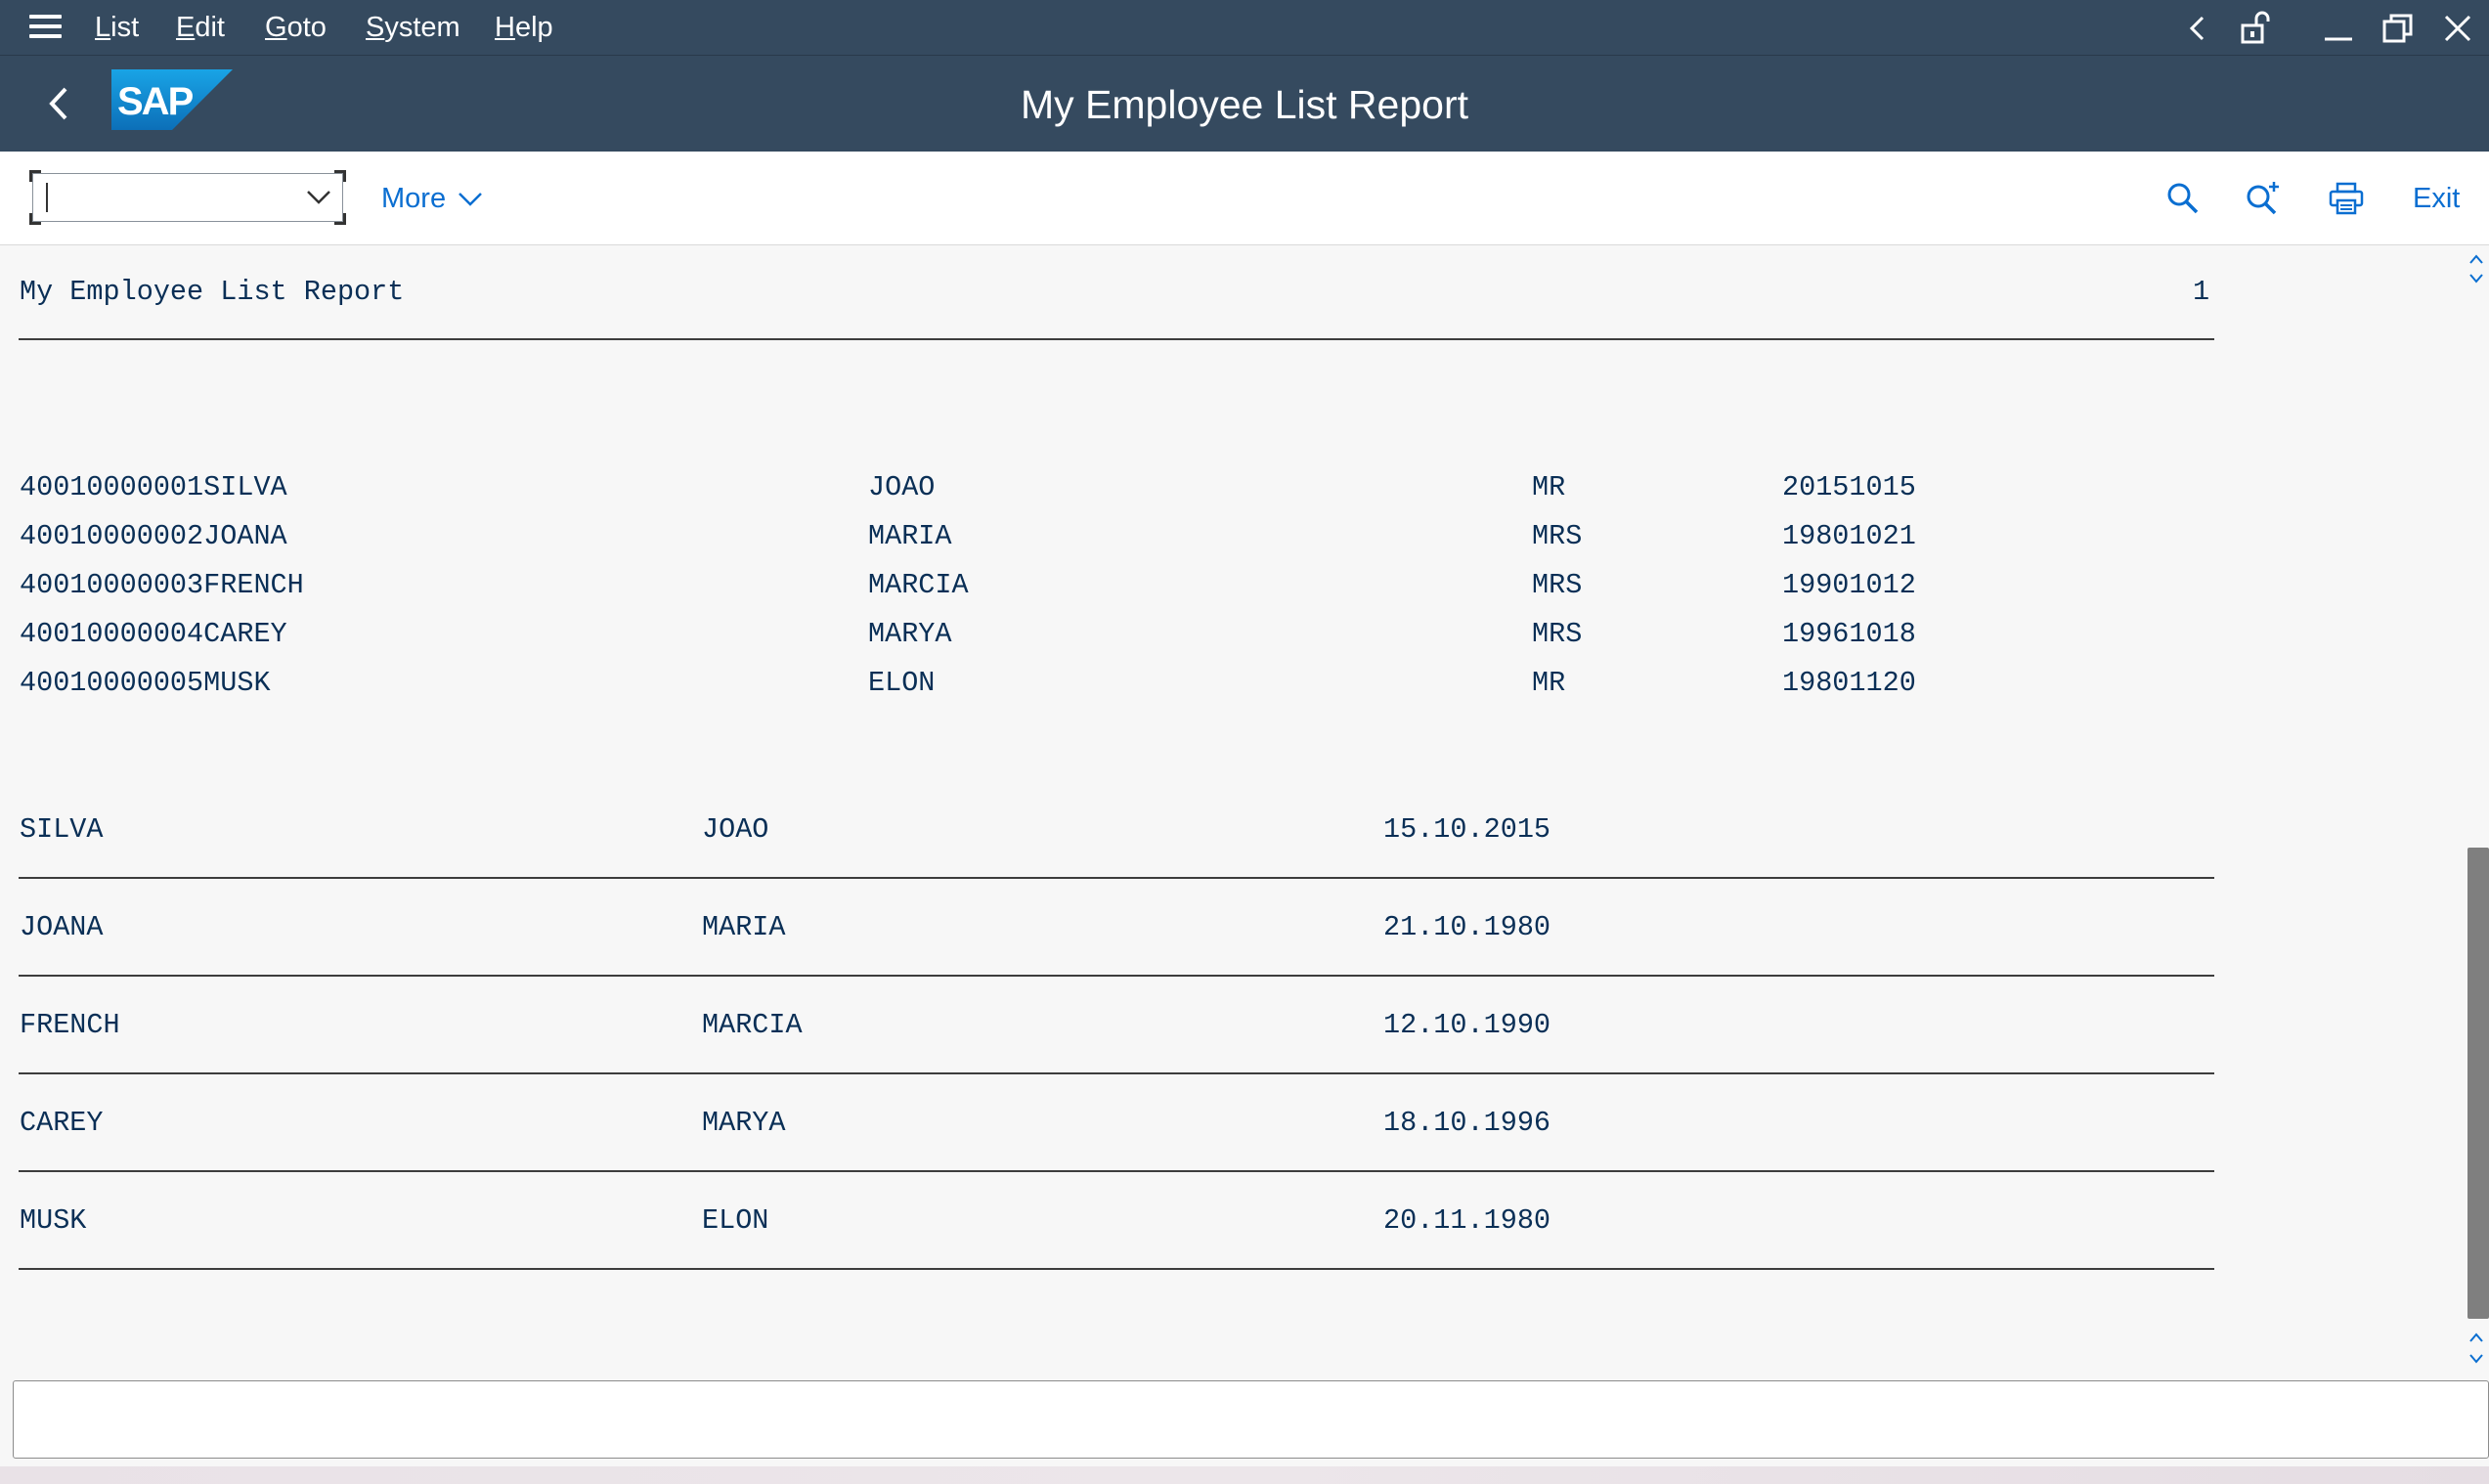 Image resolution: width=2489 pixels, height=1484 pixels. Describe the element at coordinates (162, 585) in the screenshot. I see `raw-id-name: 40010000003FRENCH` at that location.